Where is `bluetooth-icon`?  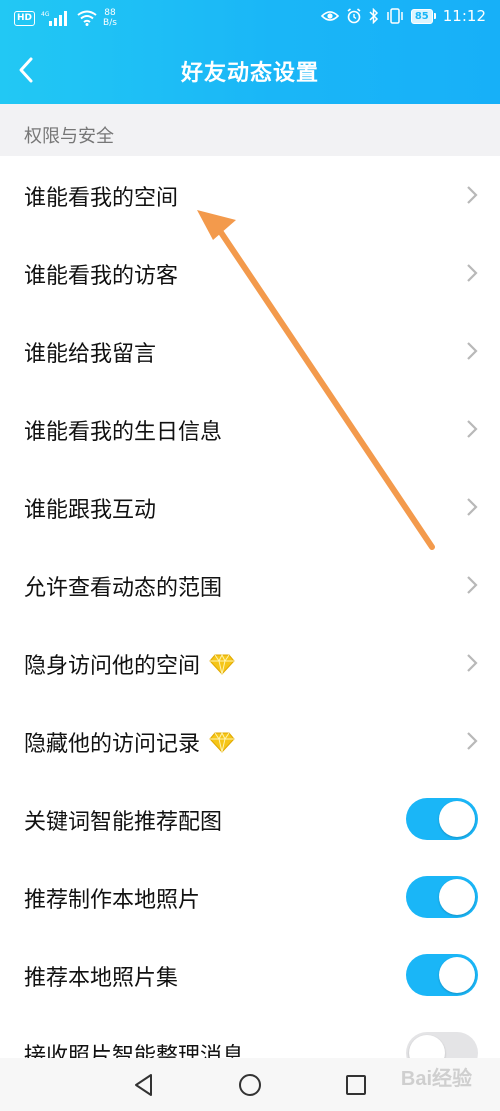 bluetooth-icon is located at coordinates (373, 16).